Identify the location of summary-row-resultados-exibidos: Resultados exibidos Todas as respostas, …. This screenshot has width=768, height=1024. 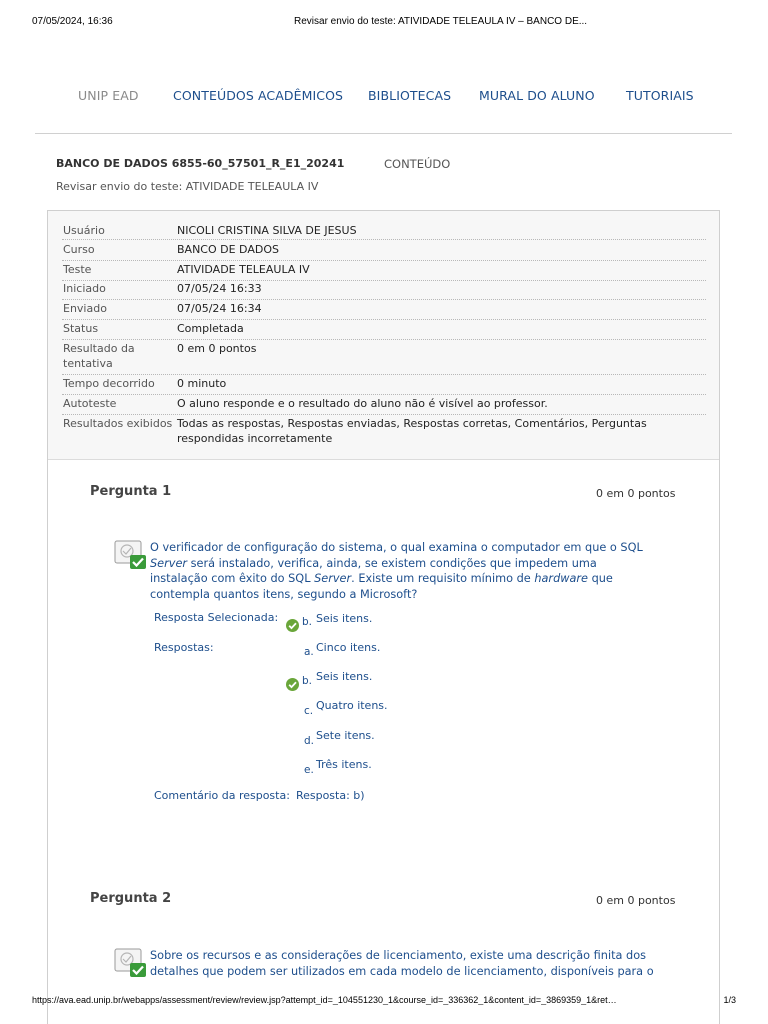
(384, 433).